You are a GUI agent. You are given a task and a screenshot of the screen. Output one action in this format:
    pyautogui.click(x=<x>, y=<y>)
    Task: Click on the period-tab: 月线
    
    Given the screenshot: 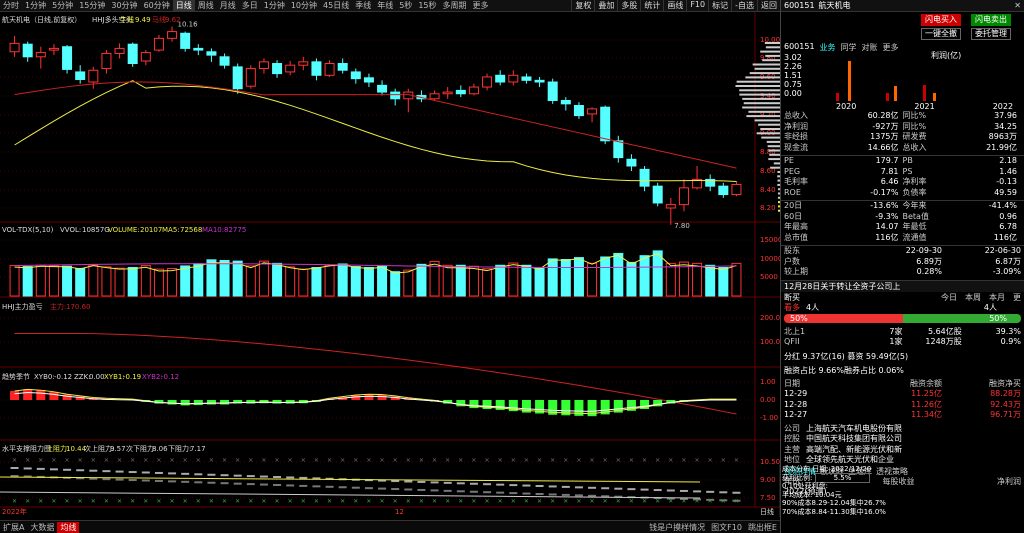 What is the action you would take?
    pyautogui.click(x=228, y=5)
    